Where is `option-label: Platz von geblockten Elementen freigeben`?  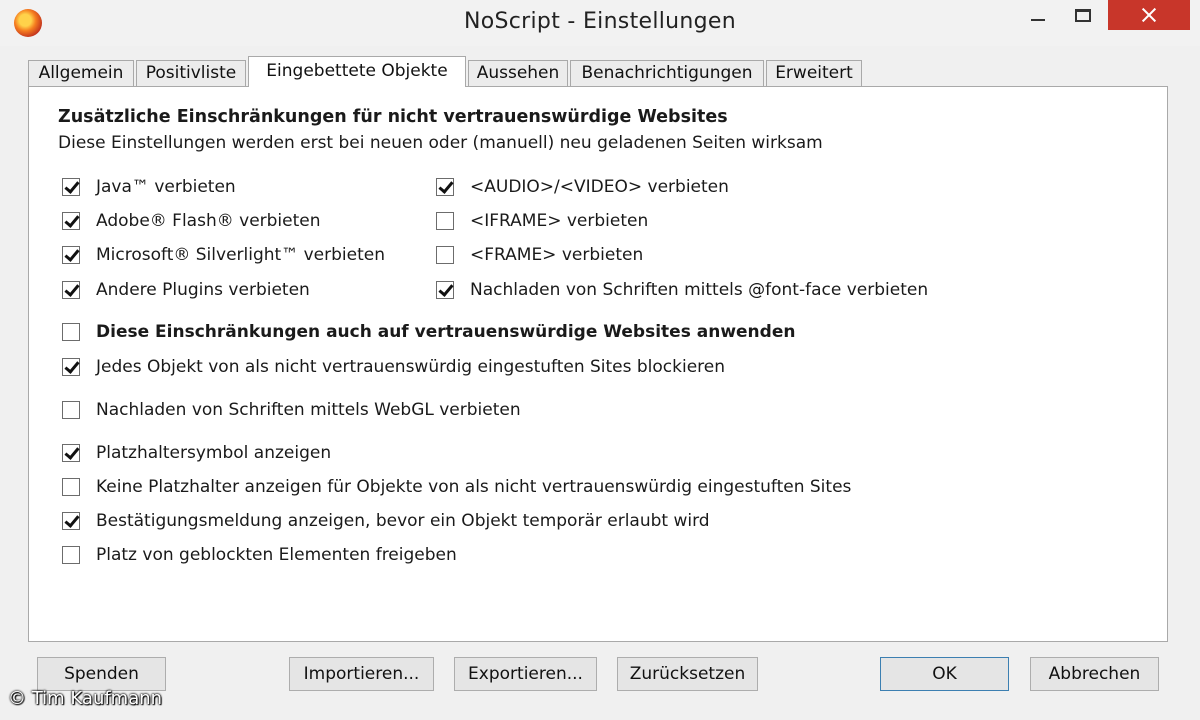
option-label: Platz von geblockten Elementen freigeben is located at coordinates (276, 555).